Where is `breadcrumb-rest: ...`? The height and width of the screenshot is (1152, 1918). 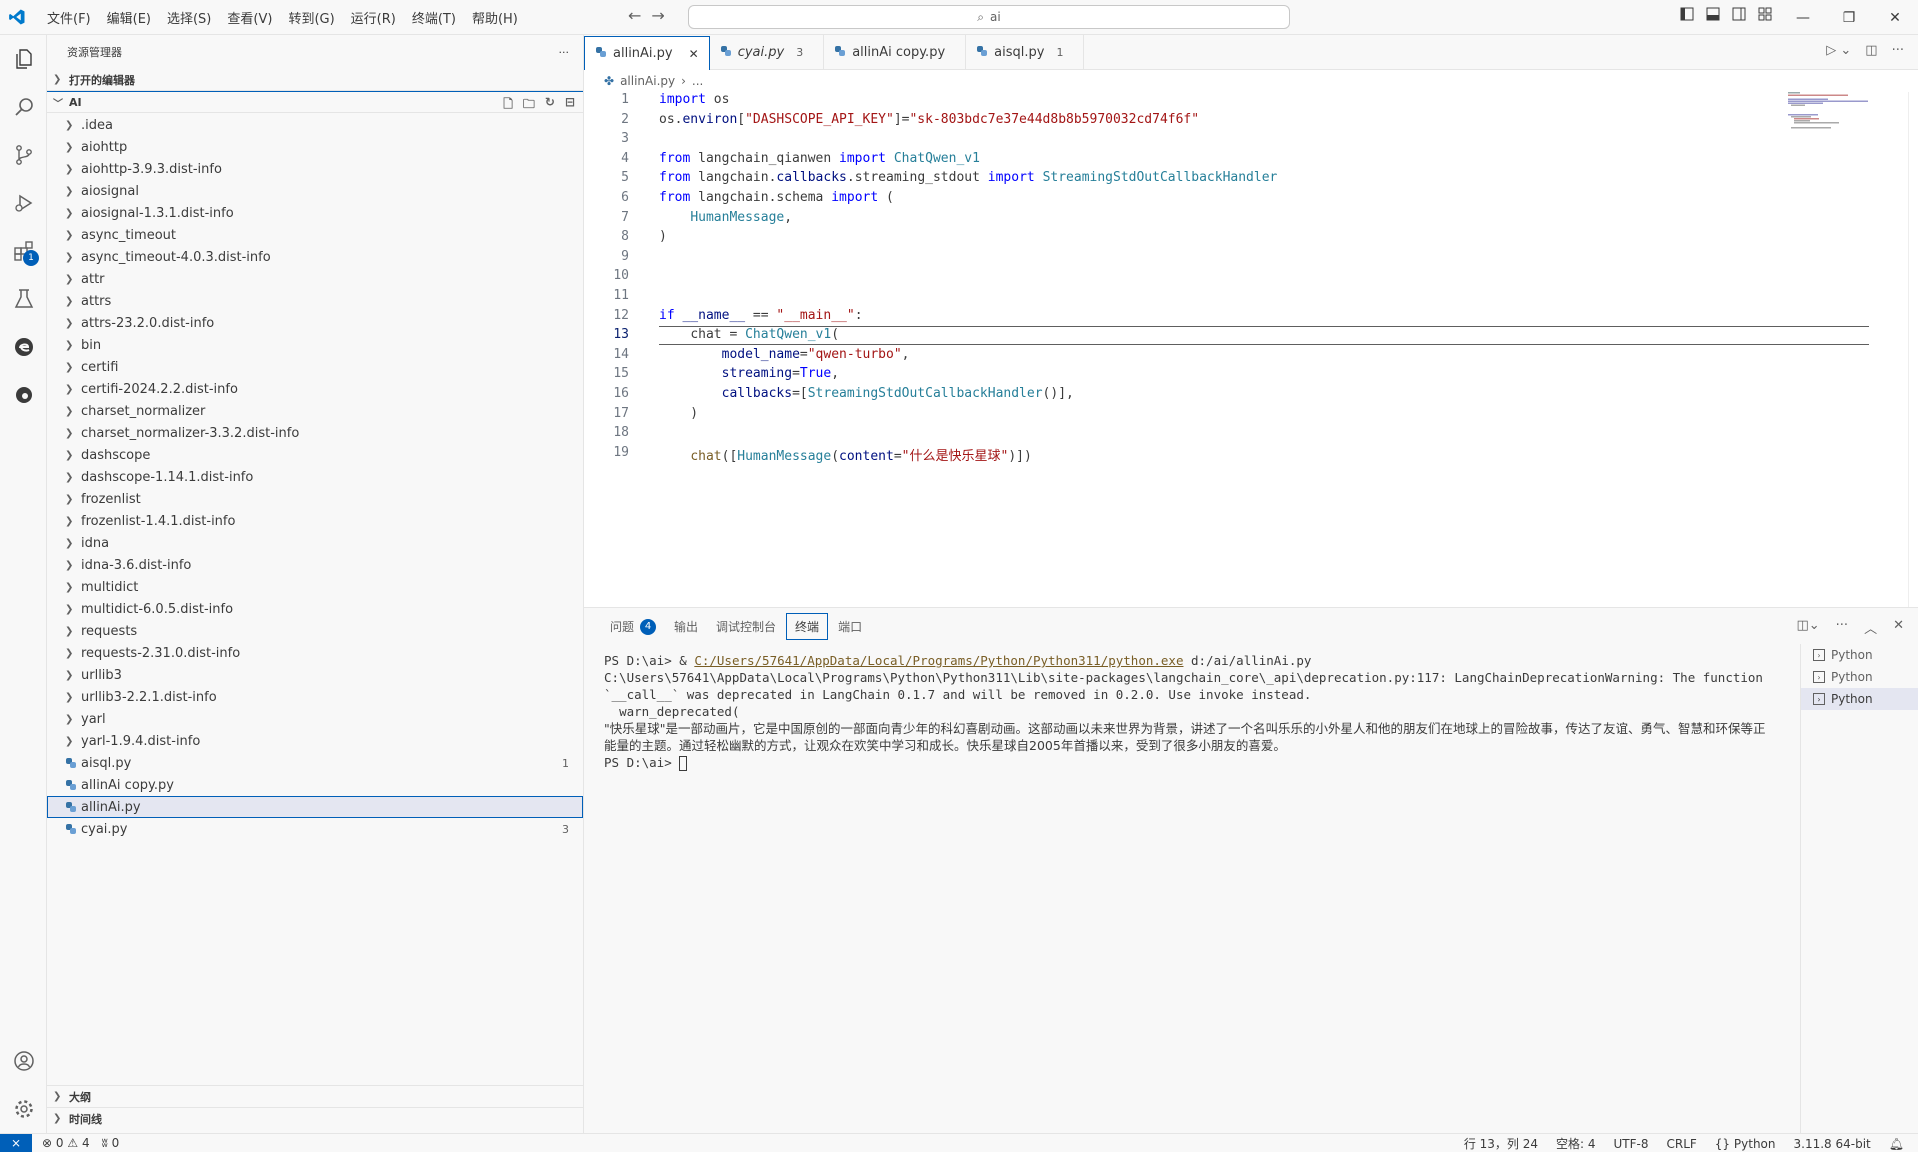 breadcrumb-rest: ... is located at coordinates (697, 81).